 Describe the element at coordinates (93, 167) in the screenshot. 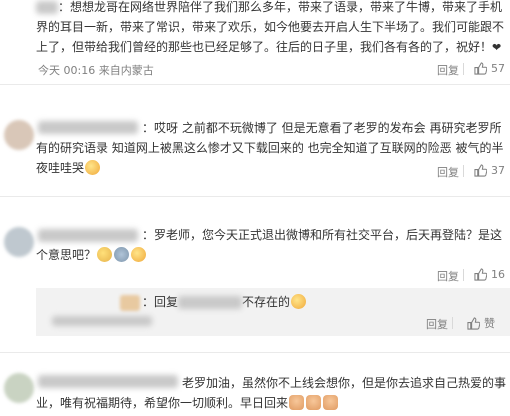

I see `crying-laughing-emoji` at that location.